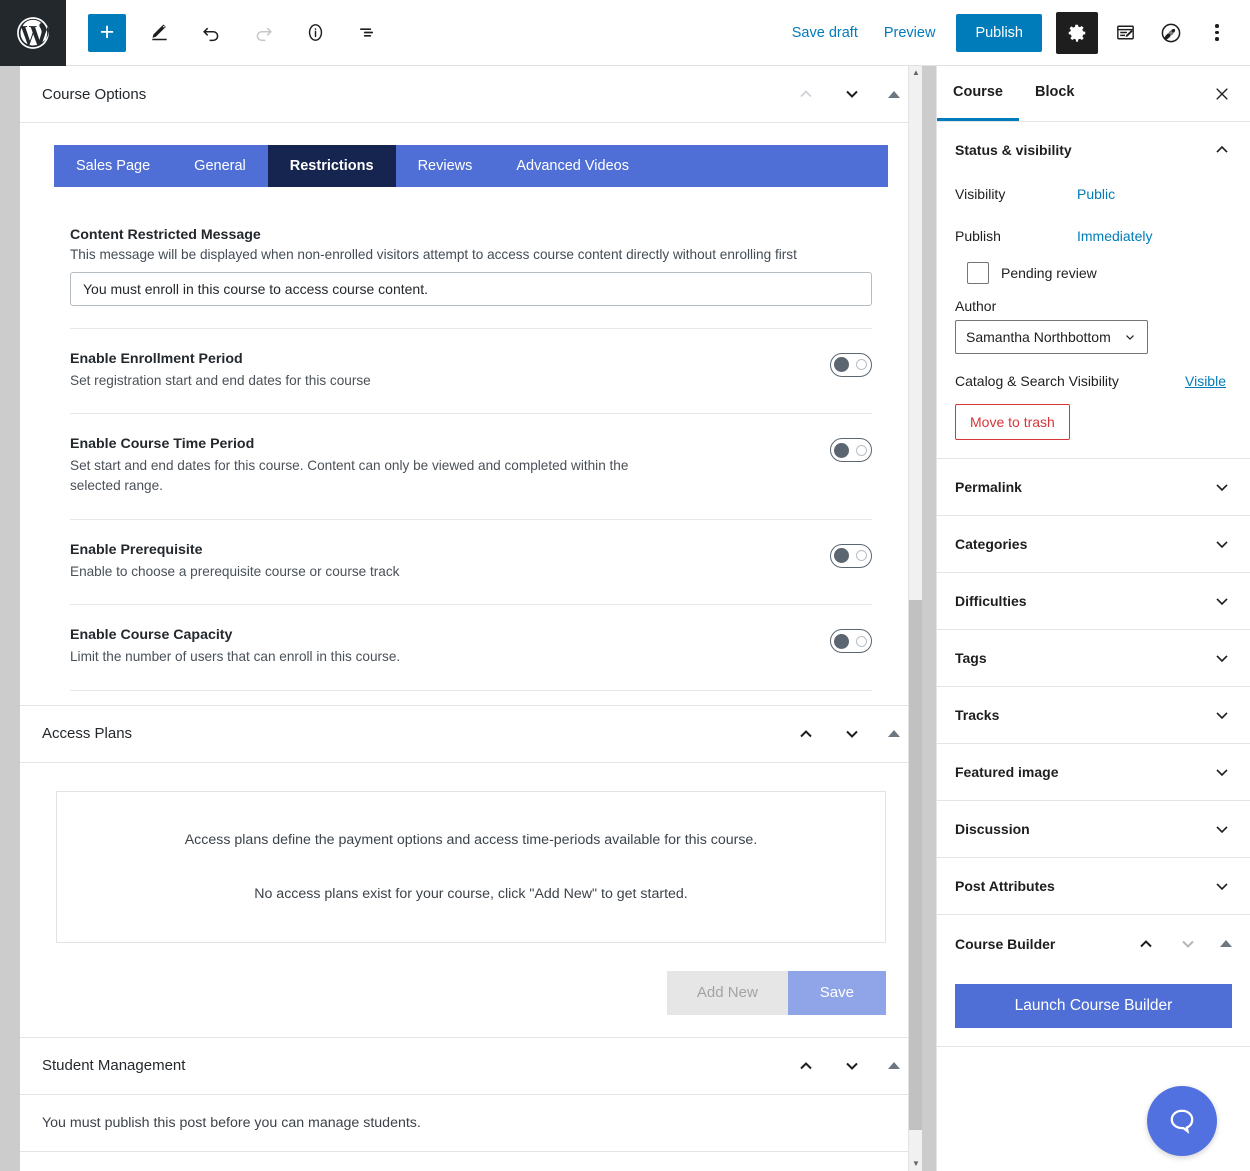 Image resolution: width=1250 pixels, height=1171 pixels. What do you see at coordinates (1093, 601) in the screenshot?
I see `sidebar-panel-difficulties: Difficulties` at bounding box center [1093, 601].